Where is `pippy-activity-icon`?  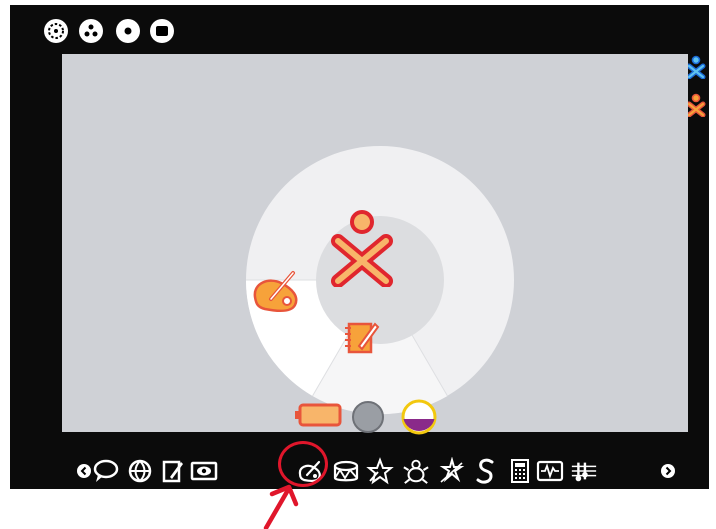 pippy-activity-icon is located at coordinates (486, 471).